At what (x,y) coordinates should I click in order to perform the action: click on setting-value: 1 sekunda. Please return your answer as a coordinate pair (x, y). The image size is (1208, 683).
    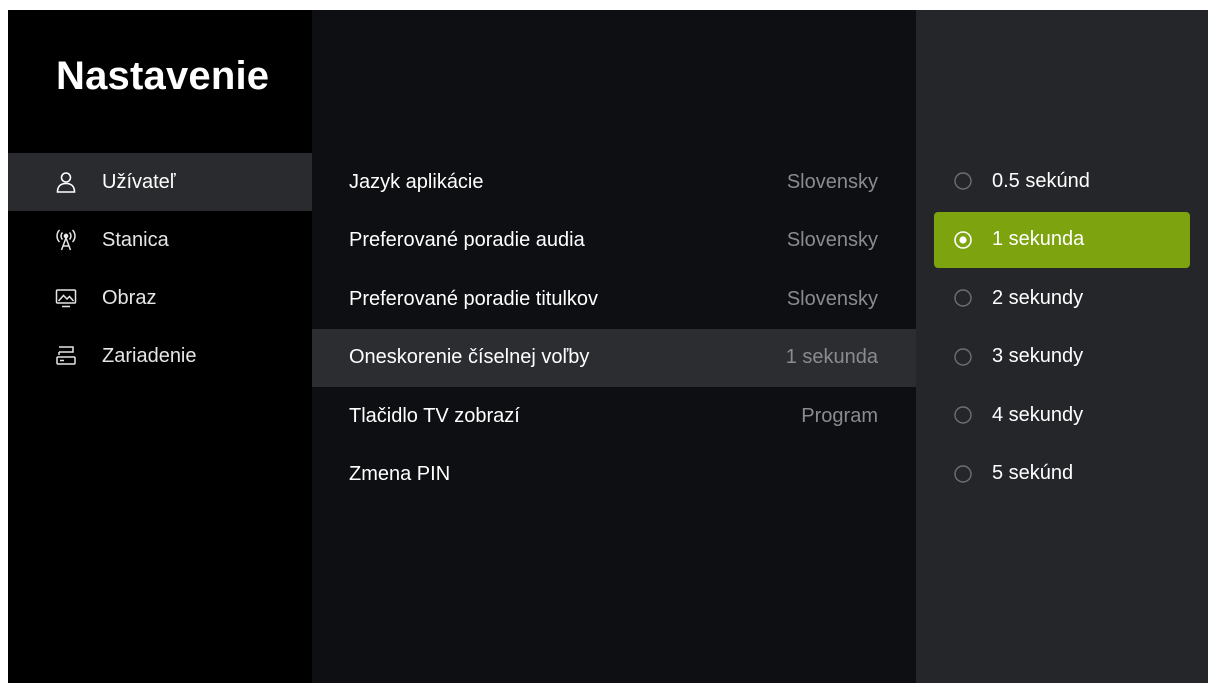
    Looking at the image, I should click on (831, 357).